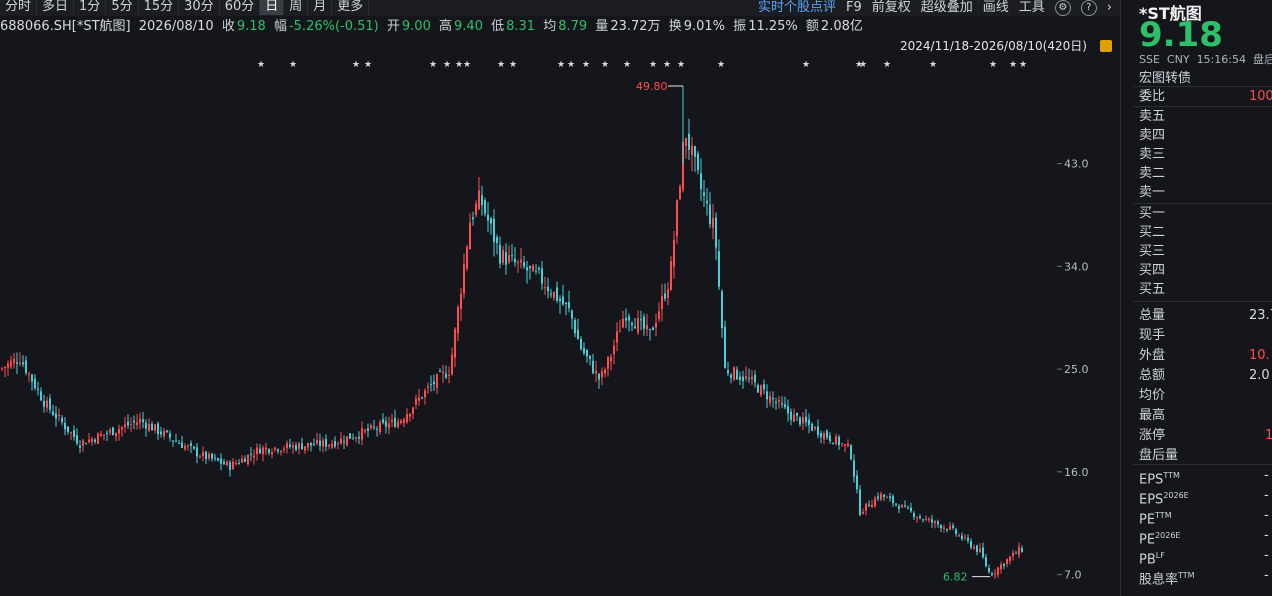  I want to click on tab-timeshare: 分时, so click(19, 7).